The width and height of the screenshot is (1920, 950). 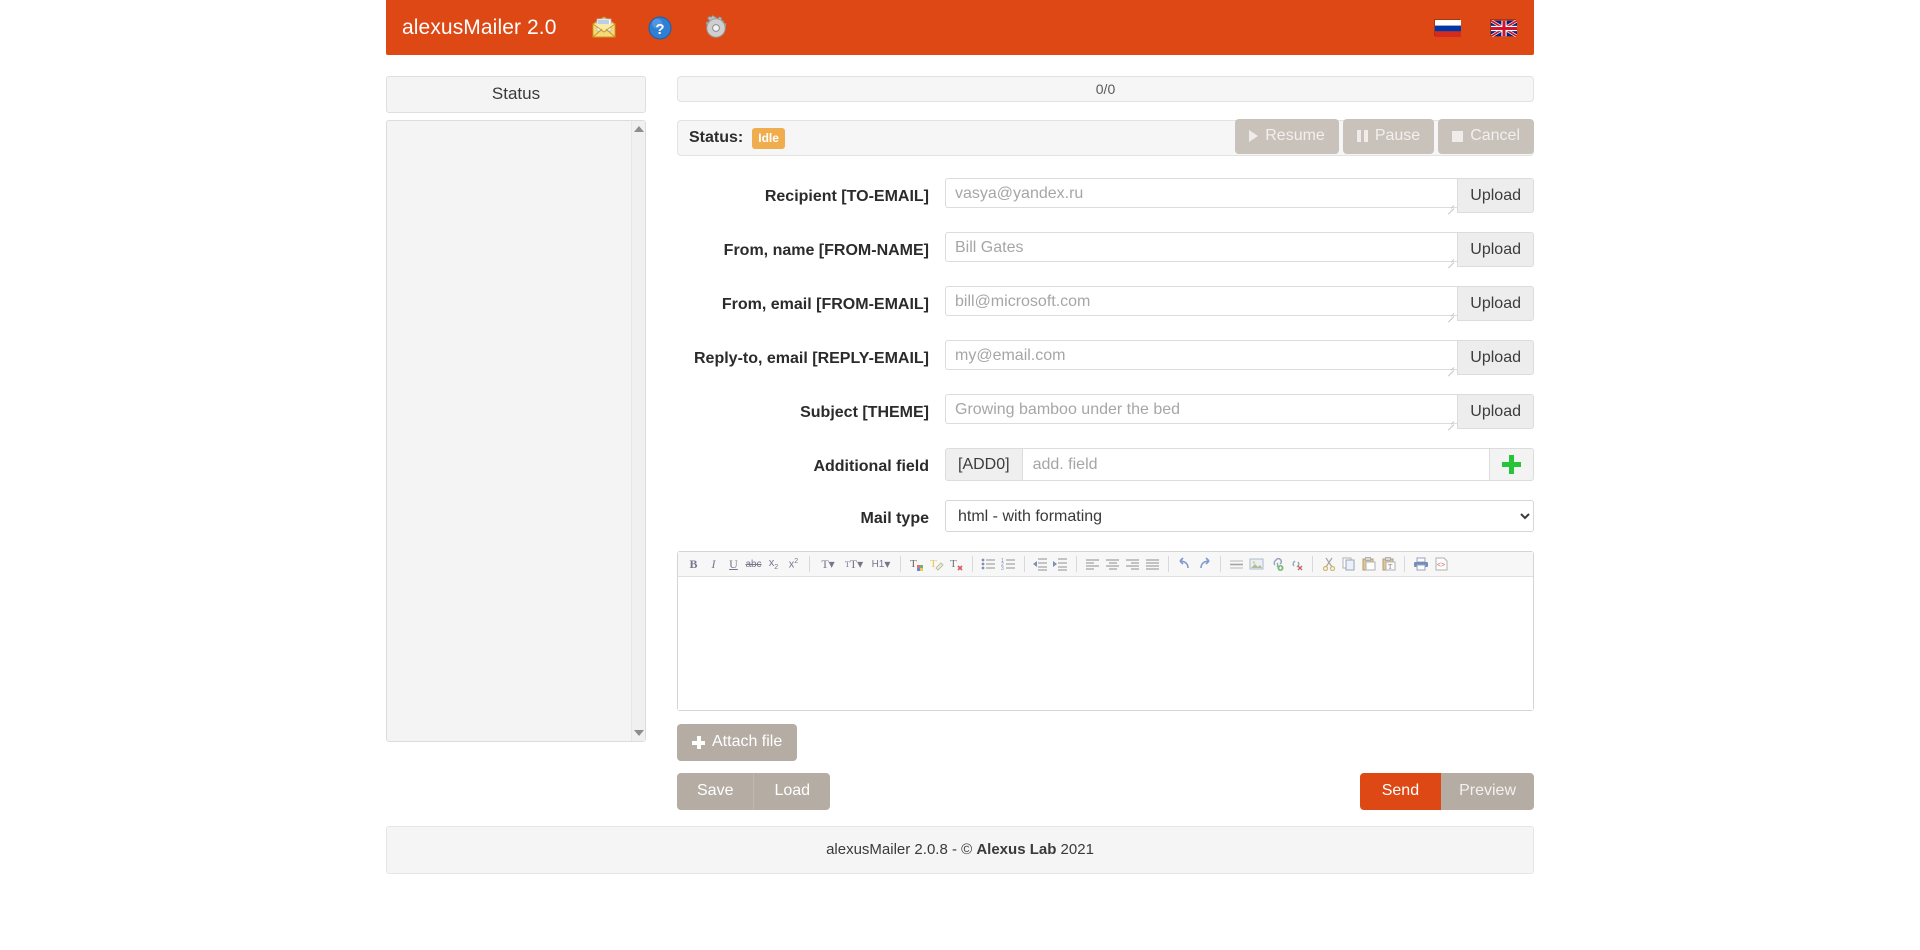 I want to click on image-icon, so click(x=1256, y=564).